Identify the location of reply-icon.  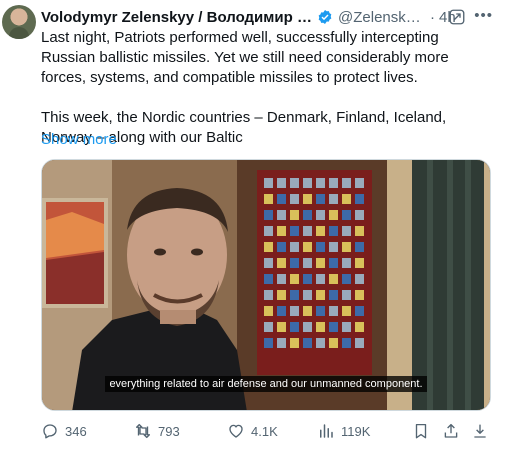
(50, 431).